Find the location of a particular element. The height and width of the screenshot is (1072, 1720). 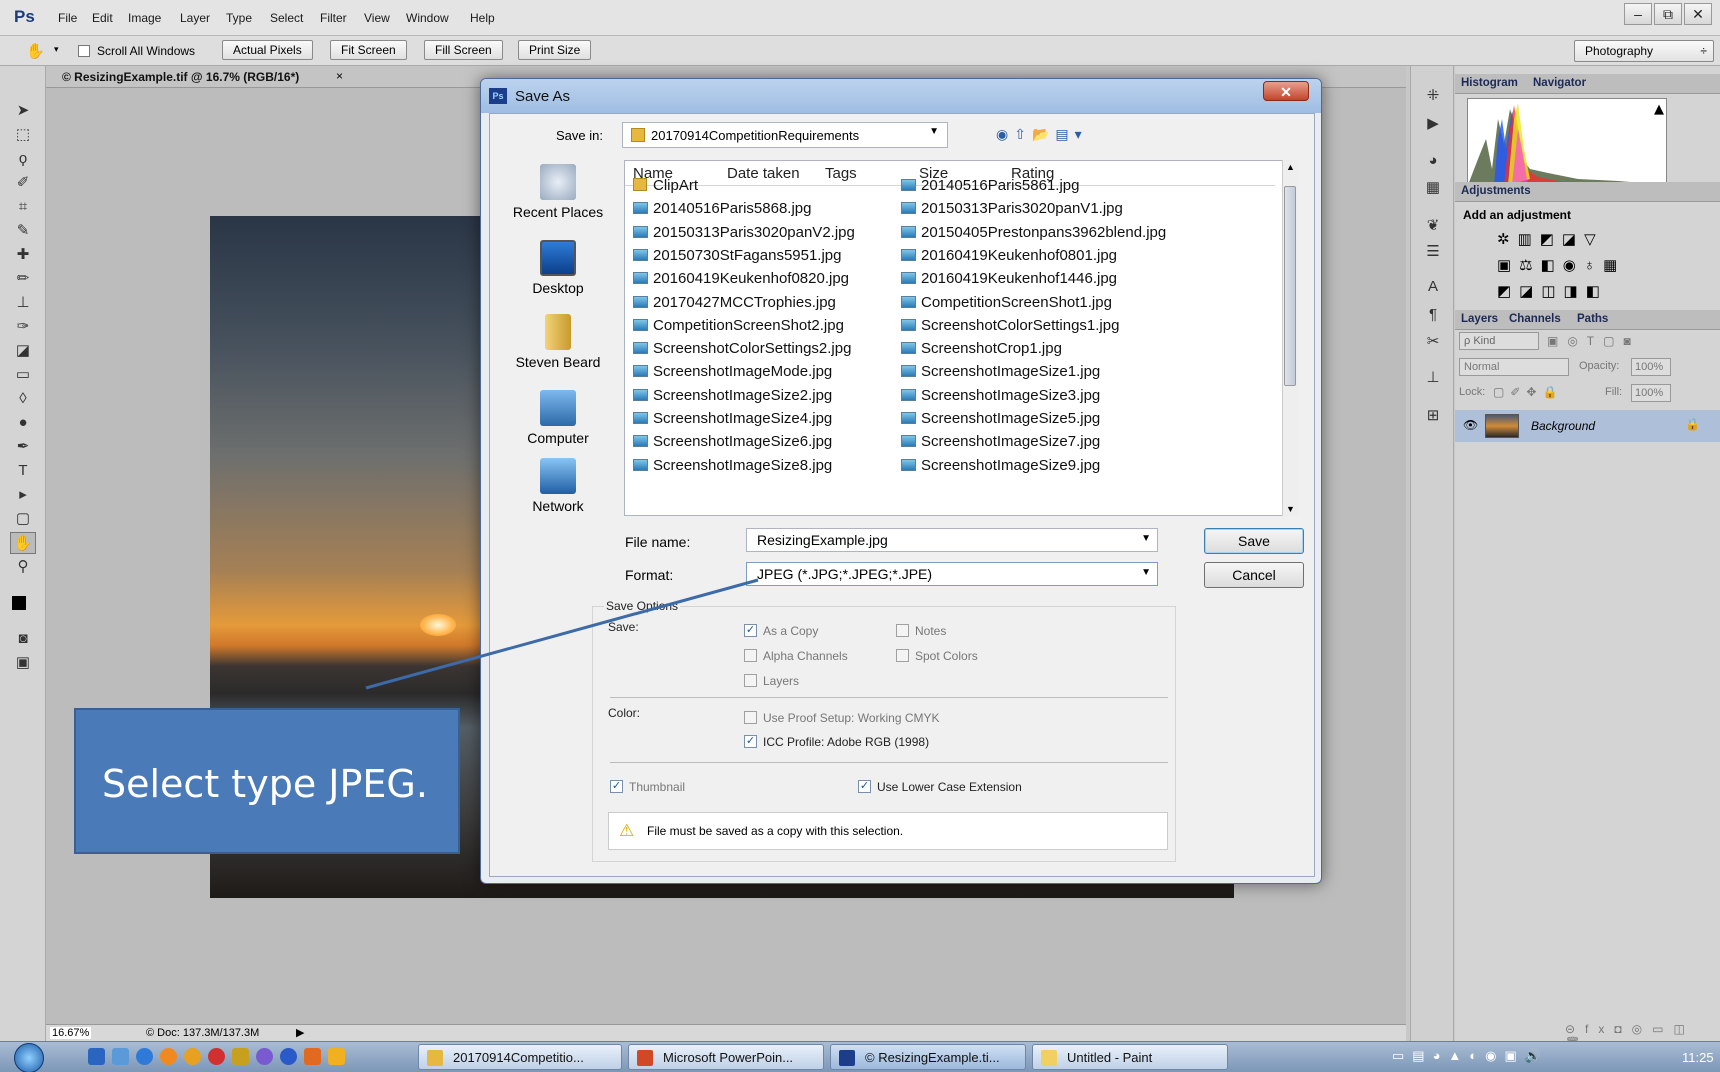

chevron-down-icon: ▼ is located at coordinates (1146, 538).